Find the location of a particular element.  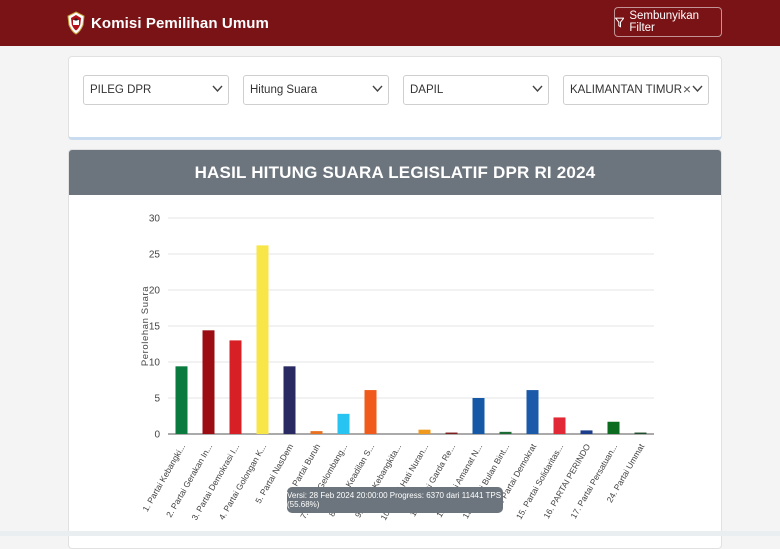

region-value: KALIMANTAN TIMUR is located at coordinates (626, 90).